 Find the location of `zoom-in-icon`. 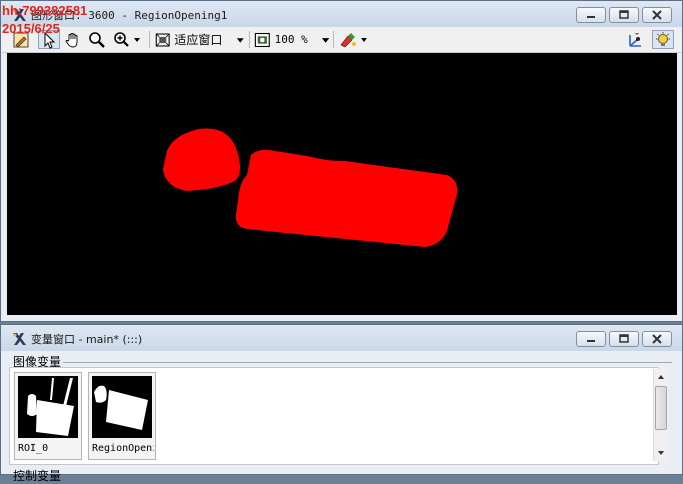

zoom-in-icon is located at coordinates (127, 39).